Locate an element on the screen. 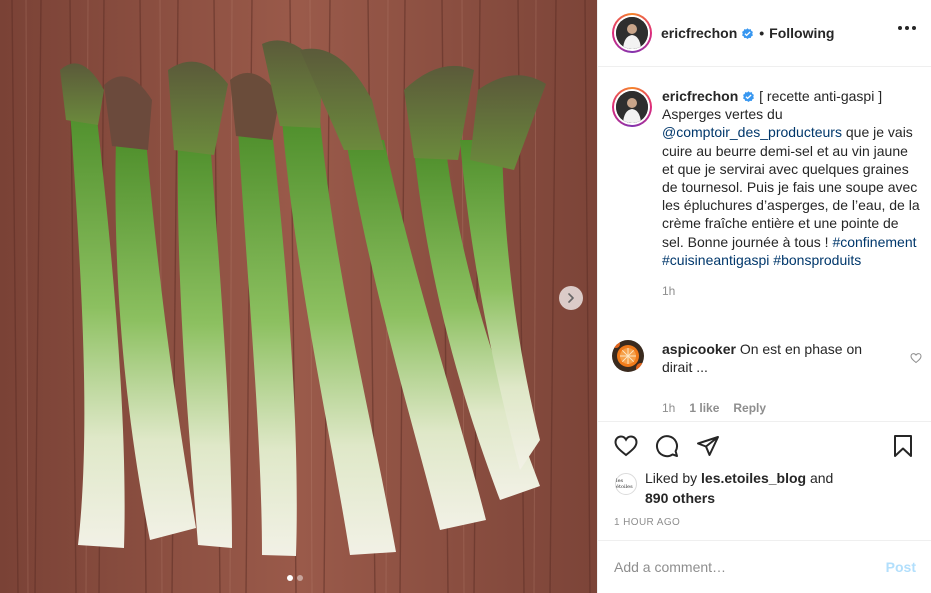  comment-icon is located at coordinates (667, 446).